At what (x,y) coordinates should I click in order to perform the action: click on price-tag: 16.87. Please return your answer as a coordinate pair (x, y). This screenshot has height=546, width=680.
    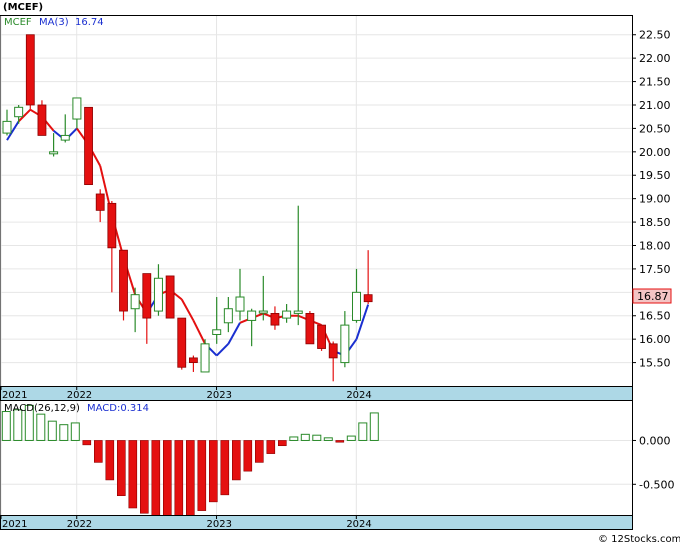
    Looking at the image, I should click on (652, 296).